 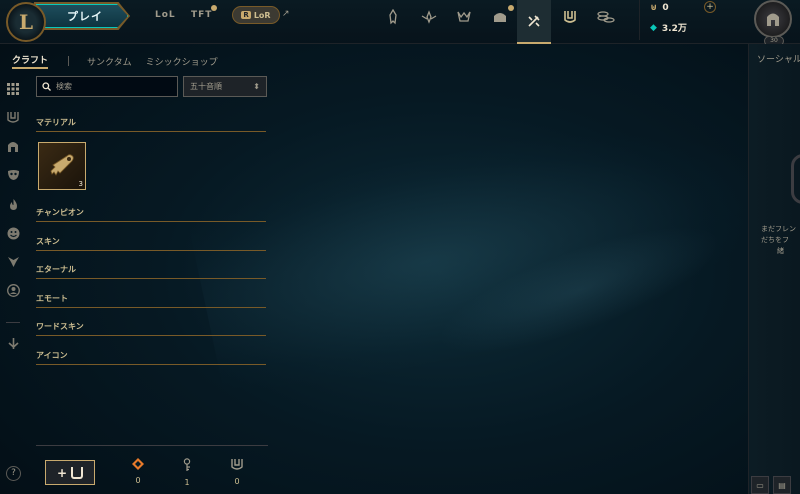 I want to click on mythic-essence-counter: 0, so click(x=237, y=472).